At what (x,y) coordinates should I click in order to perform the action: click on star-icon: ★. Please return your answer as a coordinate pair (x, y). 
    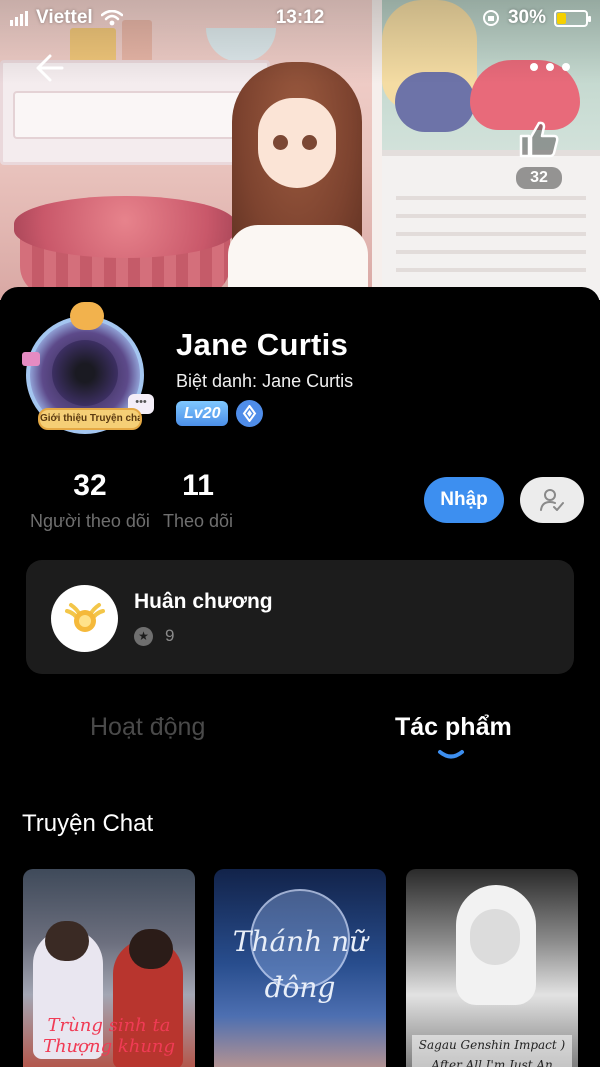
    Looking at the image, I should click on (143, 636).